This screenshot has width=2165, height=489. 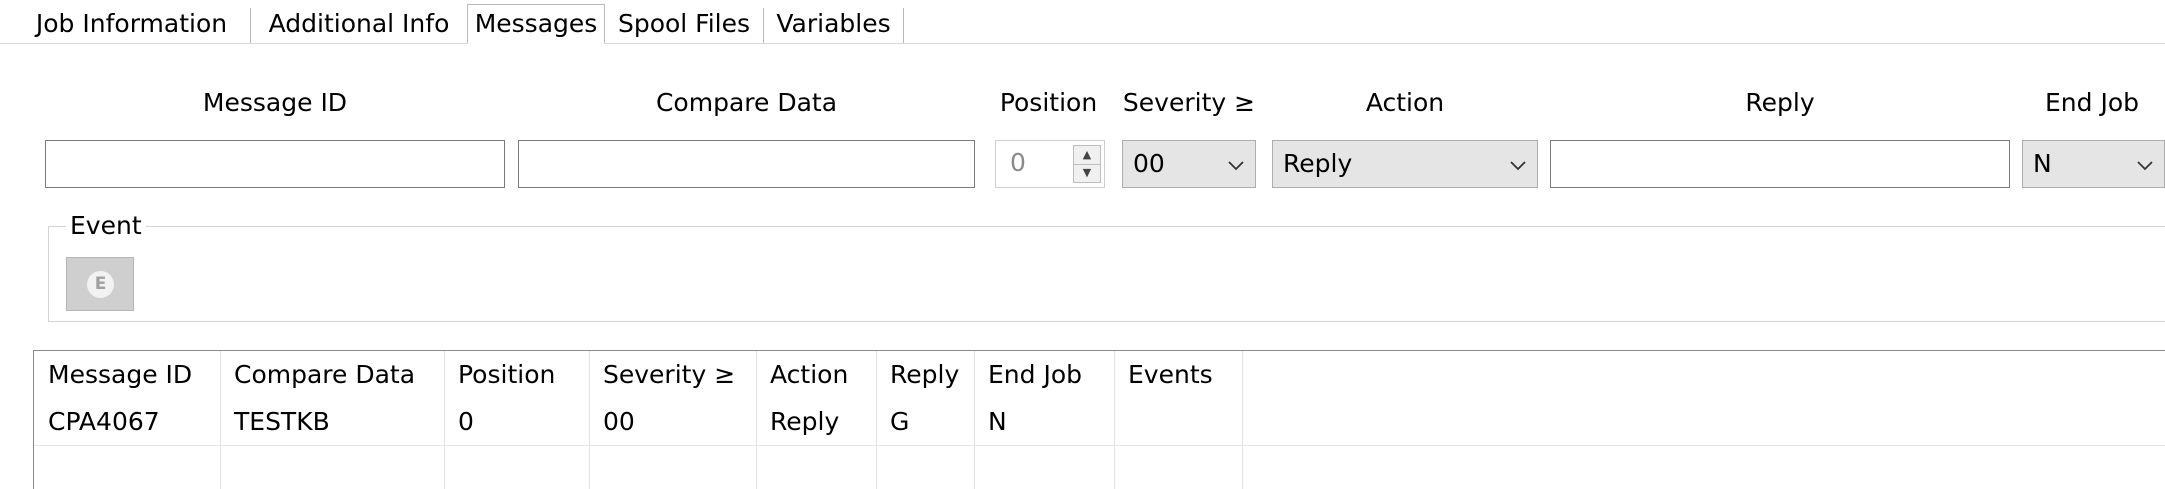 I want to click on table-cell-end-job: N, so click(x=990, y=421).